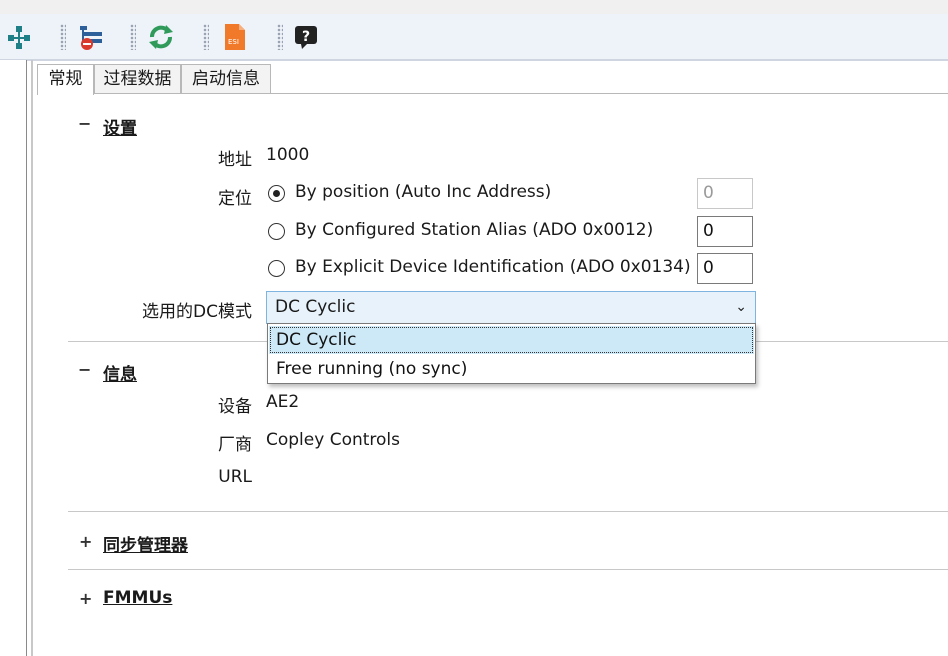 The width and height of the screenshot is (948, 656). Describe the element at coordinates (137, 598) in the screenshot. I see `fmmu-section-title: FMMUs` at that location.